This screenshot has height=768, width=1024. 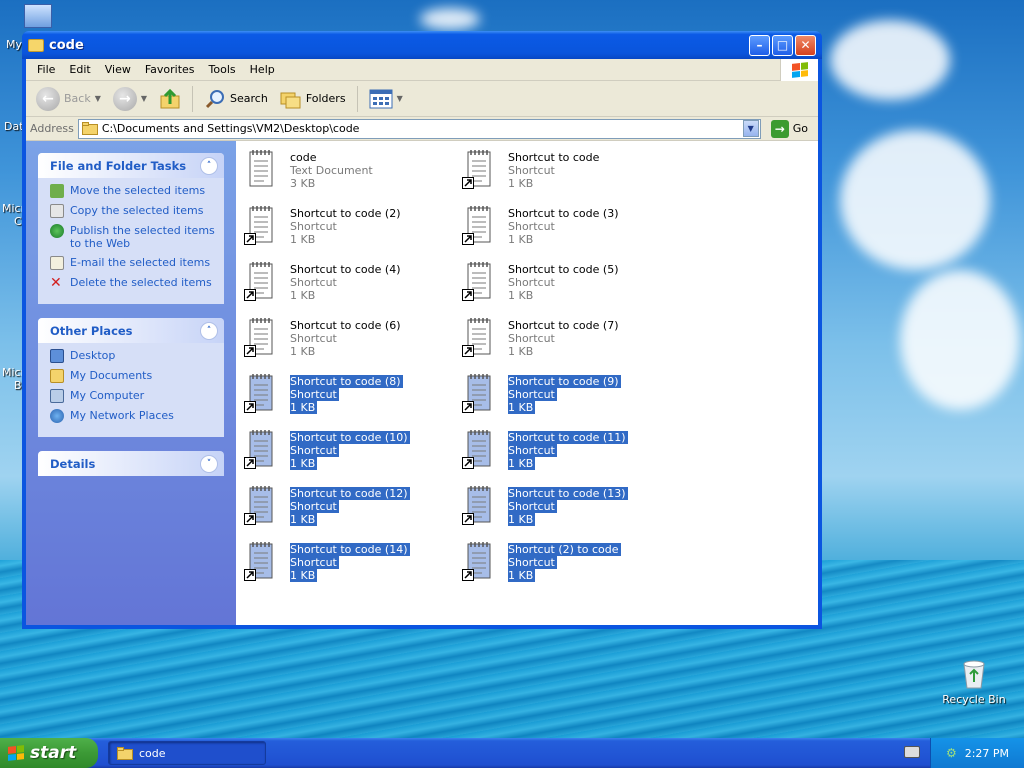 What do you see at coordinates (561, 450) in the screenshot?
I see `file-item: Shortcut to code (11) Shortcut 1 KB` at bounding box center [561, 450].